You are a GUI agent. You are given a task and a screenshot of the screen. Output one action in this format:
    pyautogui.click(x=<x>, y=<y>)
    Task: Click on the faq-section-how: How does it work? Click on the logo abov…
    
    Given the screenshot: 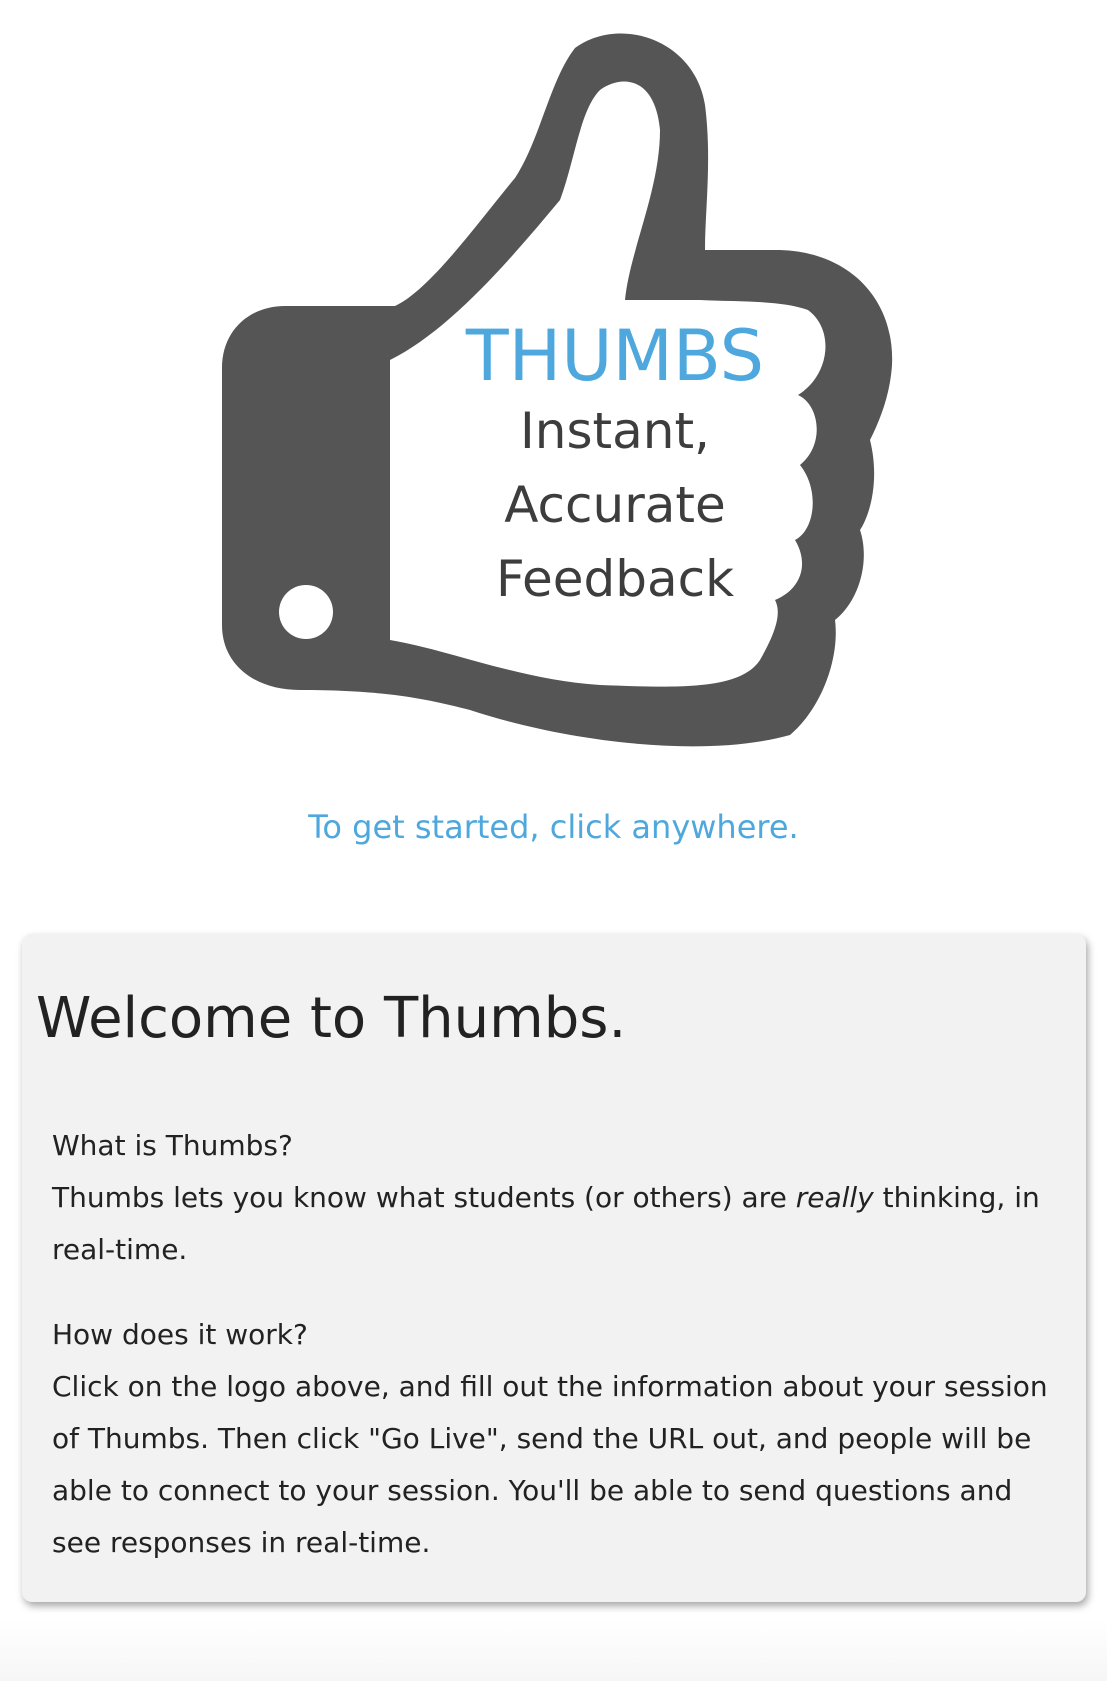 What is the action you would take?
    pyautogui.click(x=557, y=1439)
    